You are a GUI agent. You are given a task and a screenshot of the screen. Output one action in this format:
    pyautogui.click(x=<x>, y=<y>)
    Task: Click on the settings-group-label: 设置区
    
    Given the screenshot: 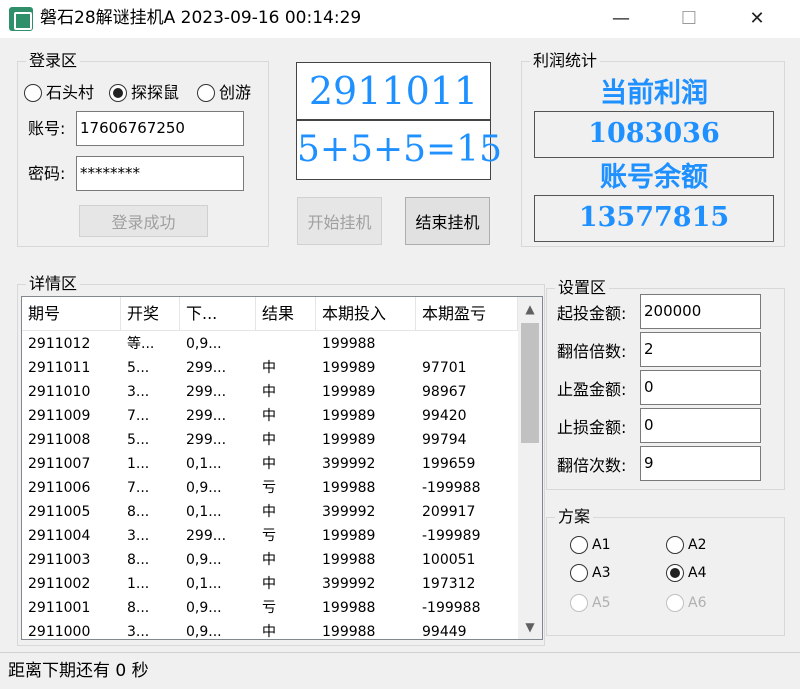 What is the action you would take?
    pyautogui.click(x=582, y=288)
    